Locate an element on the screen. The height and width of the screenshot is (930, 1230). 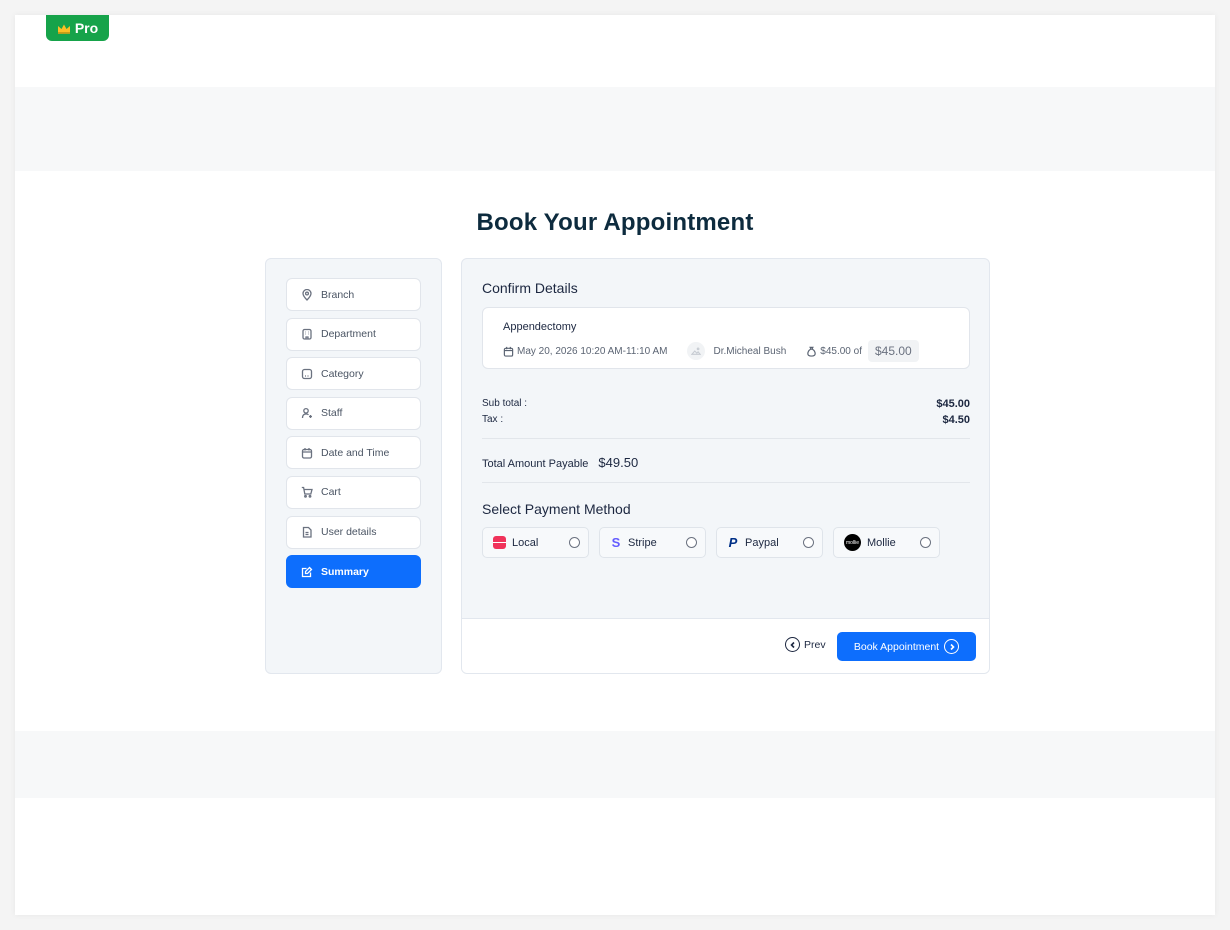
confirm-details-title: Confirm Details is located at coordinates (530, 288).